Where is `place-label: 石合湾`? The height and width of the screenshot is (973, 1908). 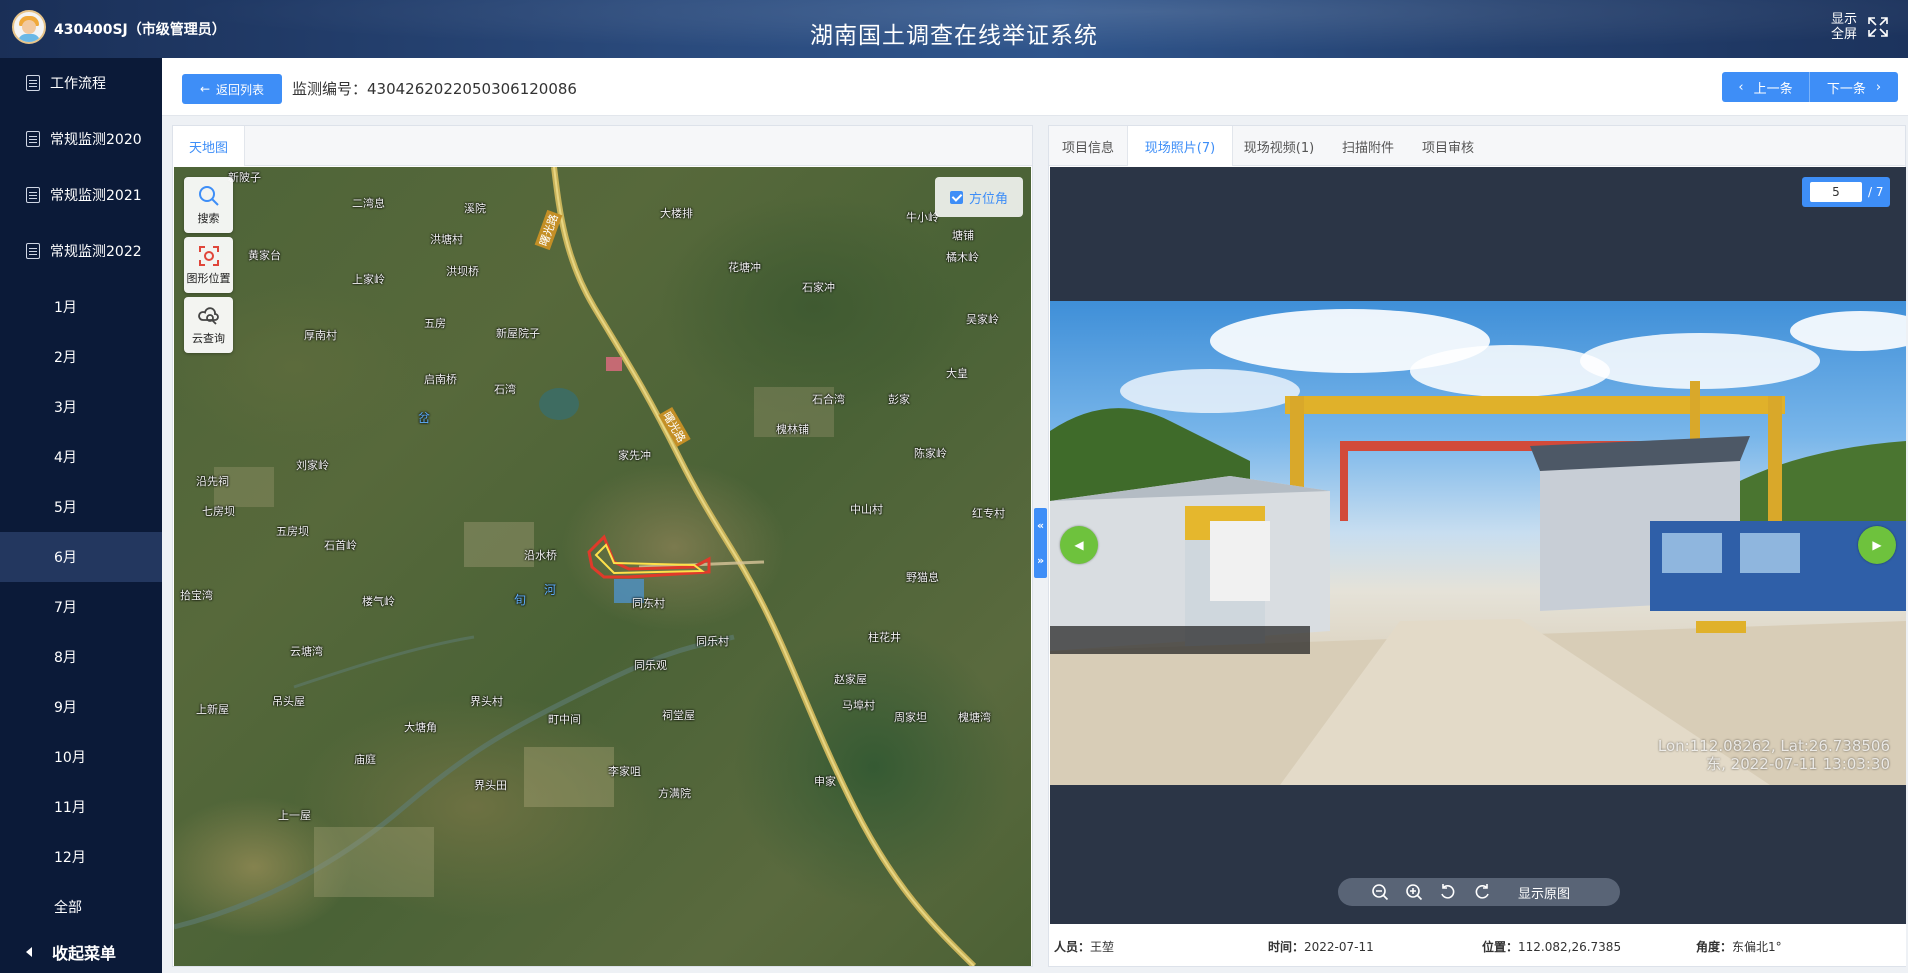 place-label: 石合湾 is located at coordinates (828, 399).